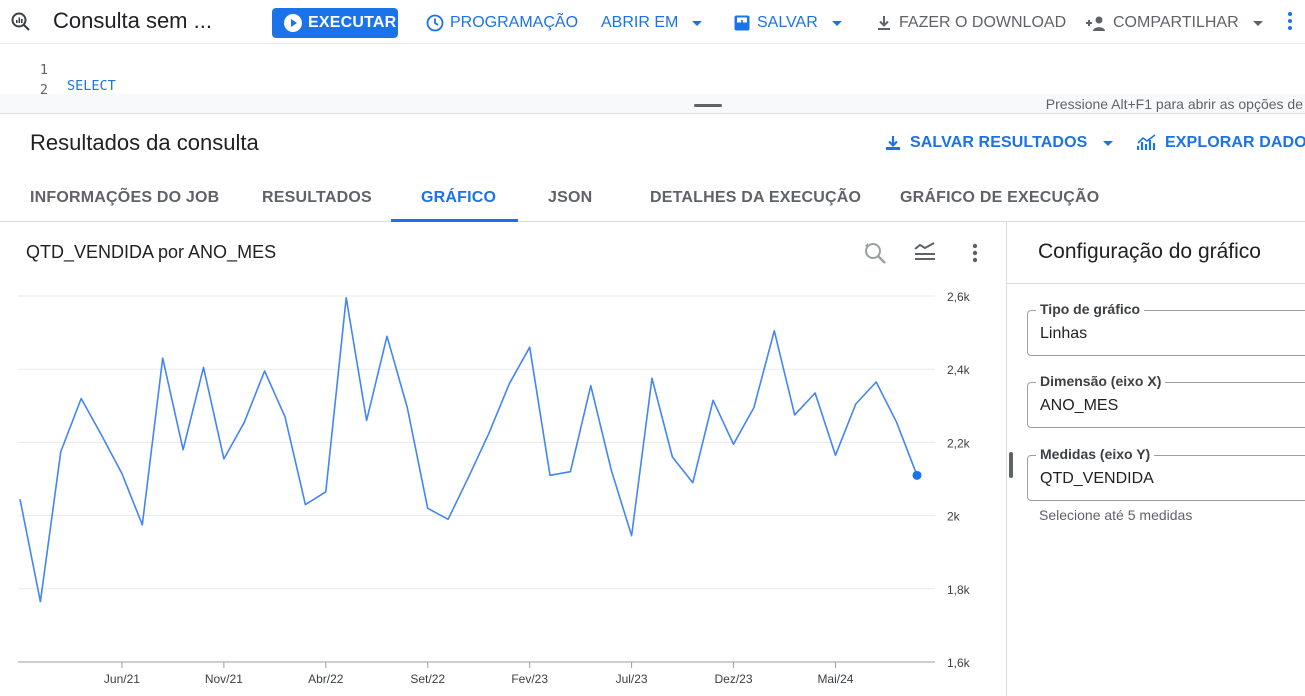 The width and height of the screenshot is (1305, 696). What do you see at coordinates (20, 21) in the screenshot?
I see `query-icon` at bounding box center [20, 21].